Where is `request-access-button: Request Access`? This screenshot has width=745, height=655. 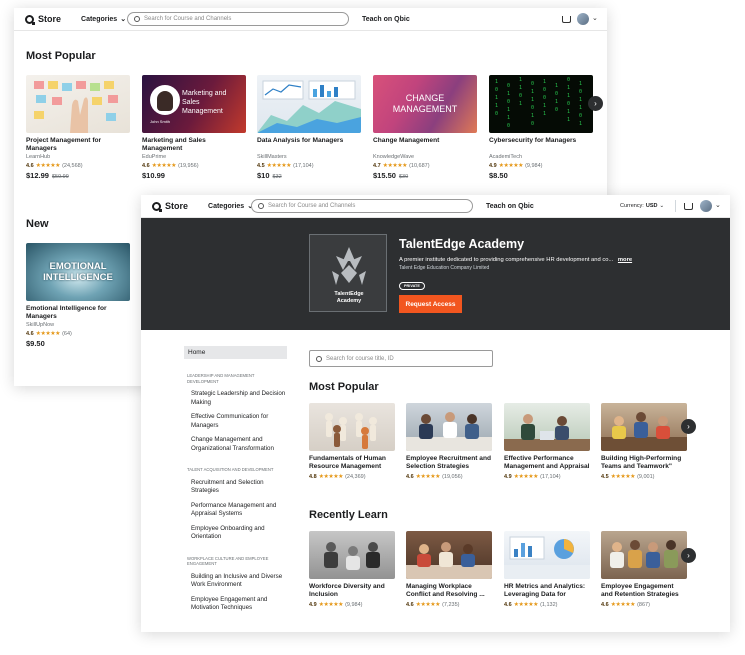 request-access-button: Request Access is located at coordinates (430, 304).